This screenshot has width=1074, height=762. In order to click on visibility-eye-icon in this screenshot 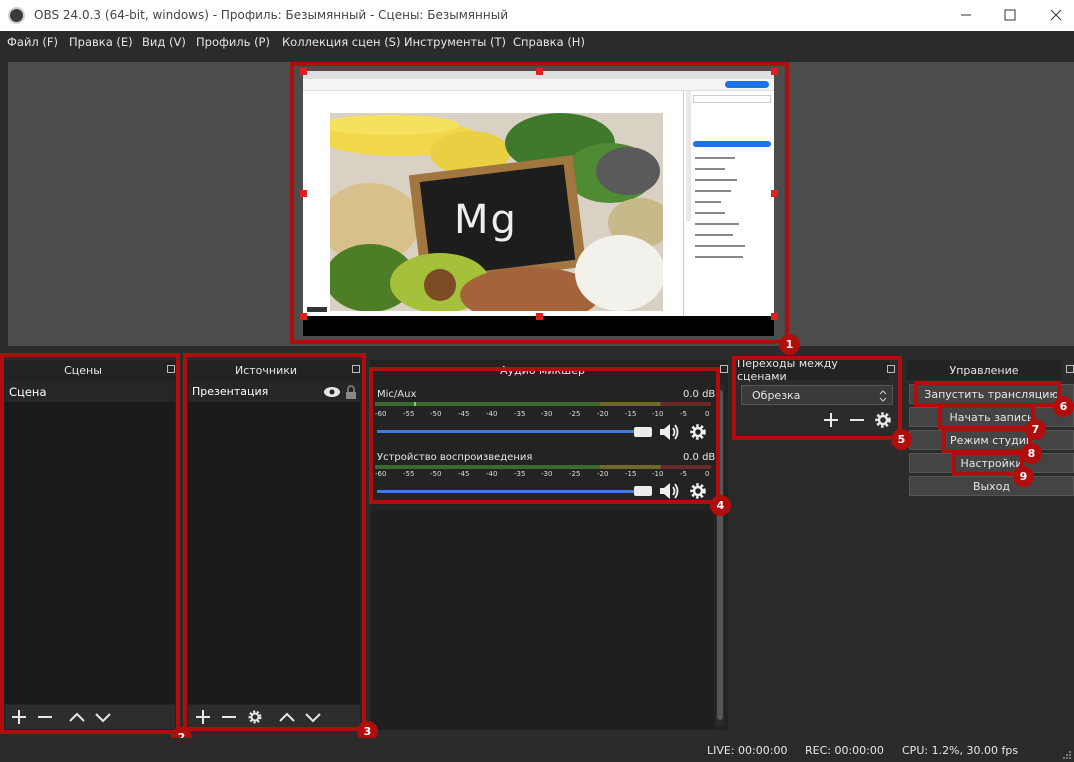, I will do `click(332, 392)`.